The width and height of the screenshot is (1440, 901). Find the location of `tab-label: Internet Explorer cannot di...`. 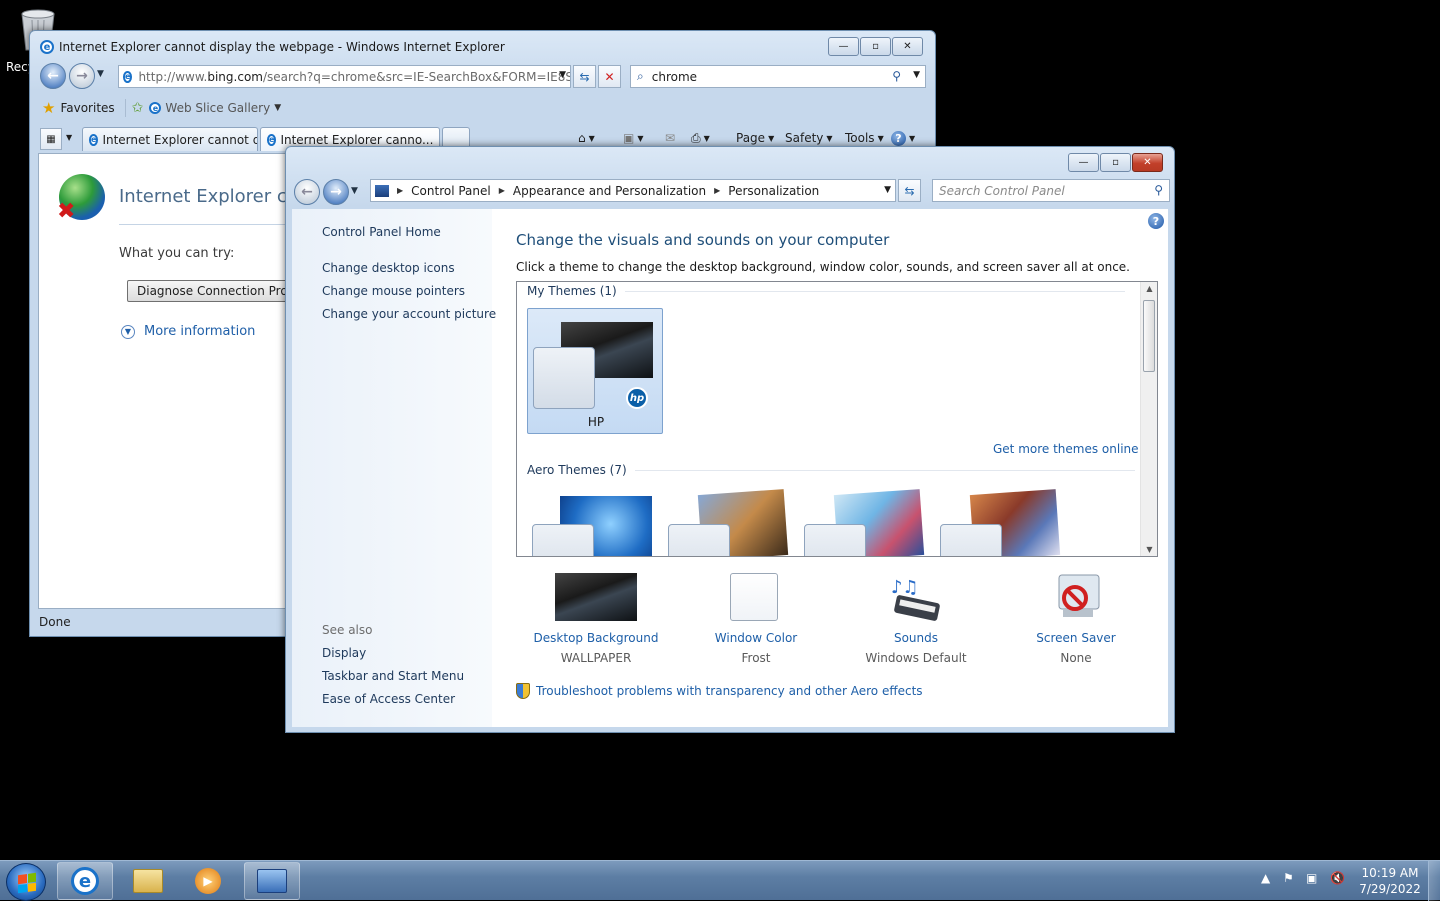

tab-label: Internet Explorer cannot di... is located at coordinates (180, 139).